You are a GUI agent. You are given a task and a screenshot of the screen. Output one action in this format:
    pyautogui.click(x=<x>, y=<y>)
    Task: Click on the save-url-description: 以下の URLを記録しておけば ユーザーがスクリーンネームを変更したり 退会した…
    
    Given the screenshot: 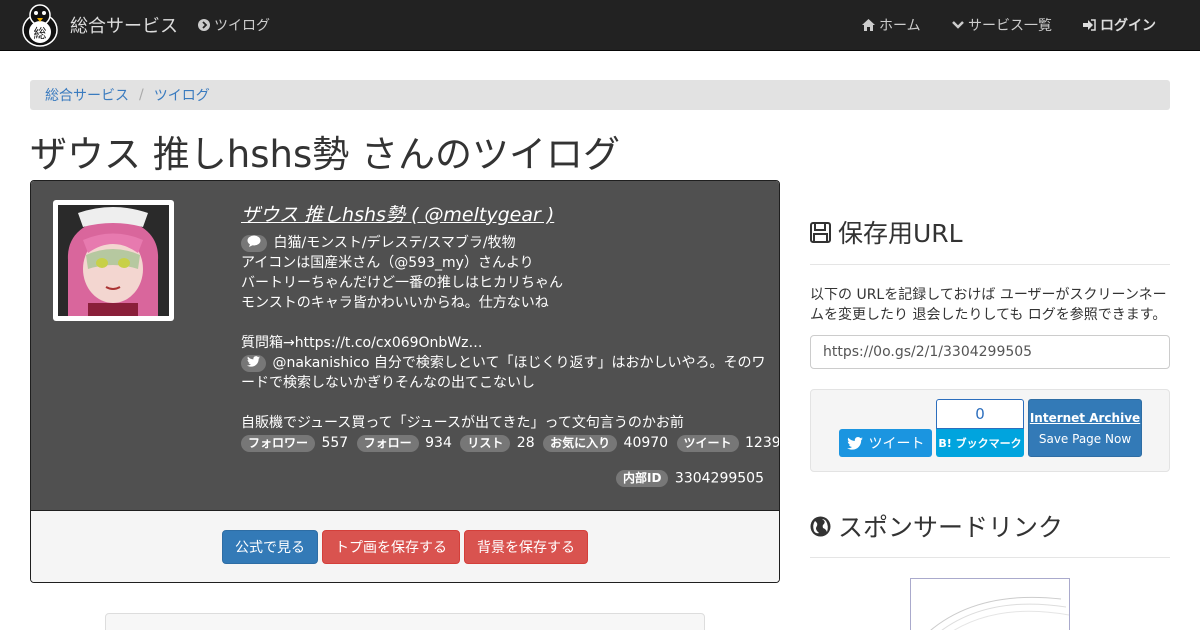 What is the action you would take?
    pyautogui.click(x=988, y=305)
    